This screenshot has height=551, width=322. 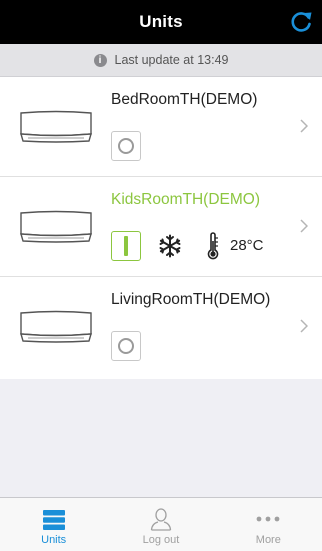 I want to click on top-navigation-bar: Units, so click(x=161, y=22).